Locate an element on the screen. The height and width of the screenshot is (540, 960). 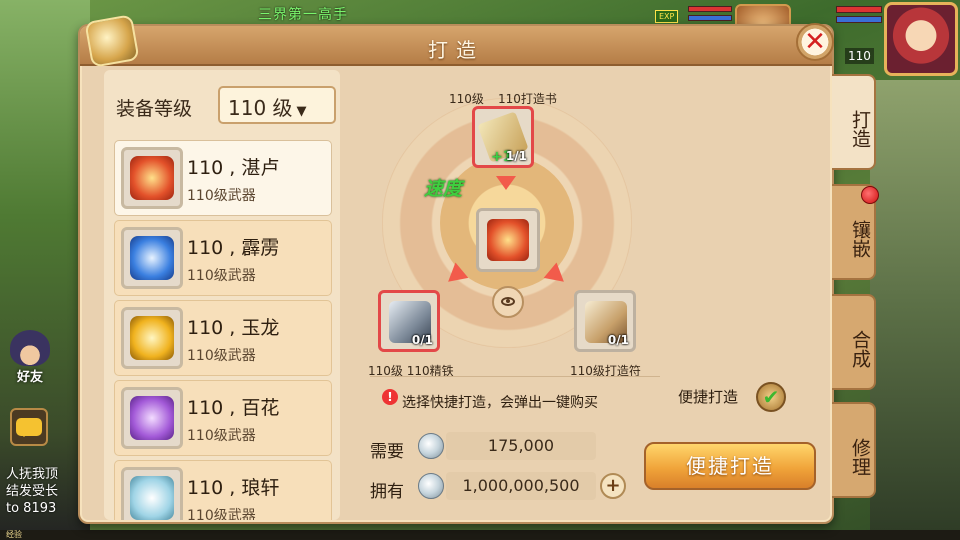
friends-avatar-icon is located at coordinates (30, 348).